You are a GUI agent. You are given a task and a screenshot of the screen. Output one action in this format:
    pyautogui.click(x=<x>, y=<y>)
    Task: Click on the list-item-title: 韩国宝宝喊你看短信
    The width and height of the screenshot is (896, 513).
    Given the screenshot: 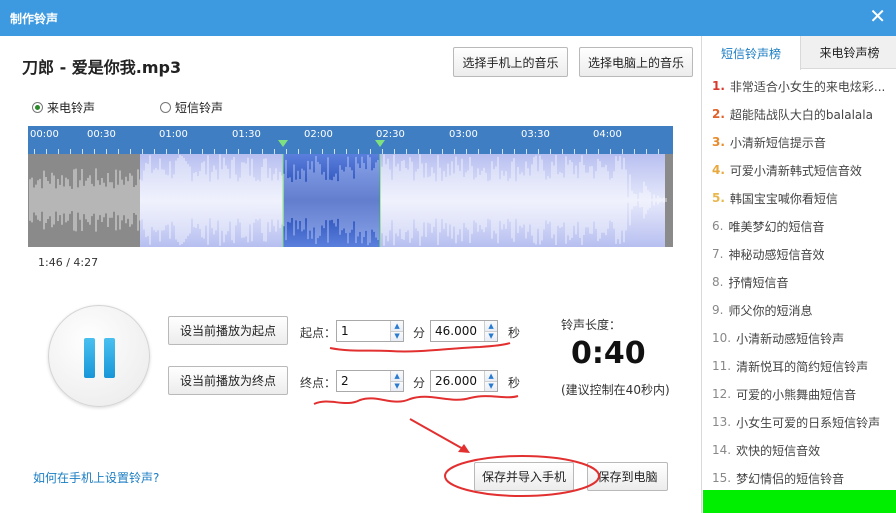 What is the action you would take?
    pyautogui.click(x=783, y=198)
    